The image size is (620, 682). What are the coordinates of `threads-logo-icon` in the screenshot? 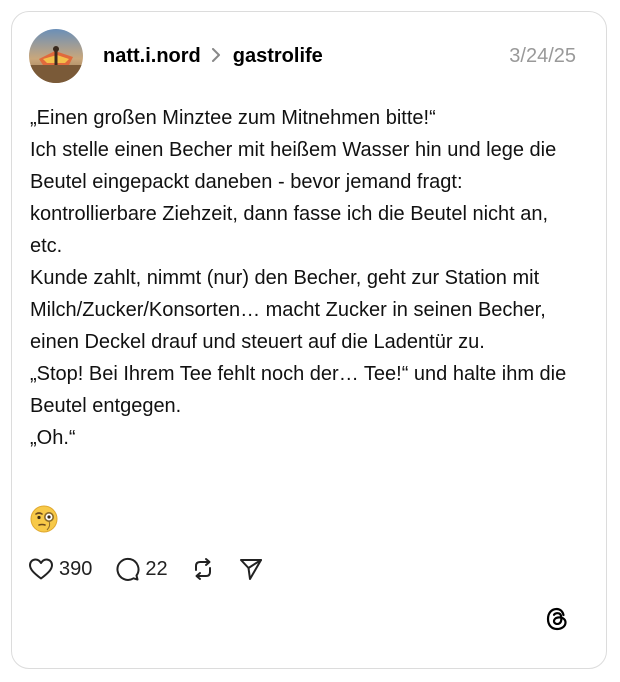 It's located at (557, 619).